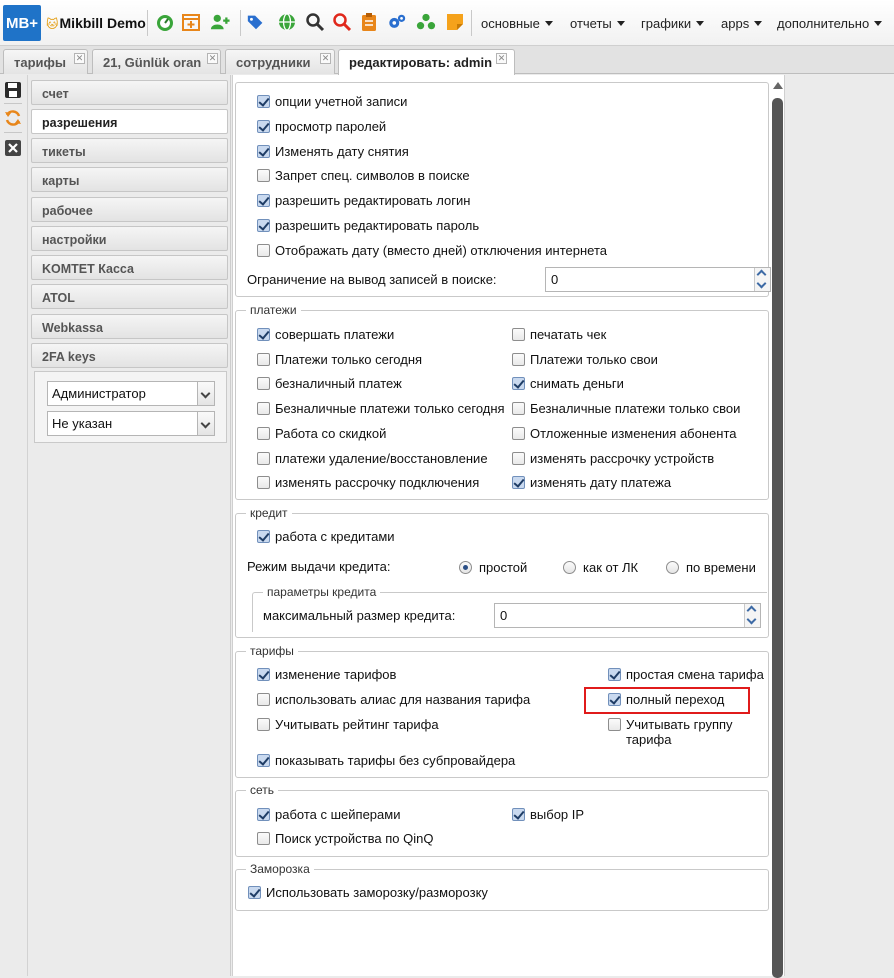 Image resolution: width=894 pixels, height=978 pixels. Describe the element at coordinates (256, 22) in the screenshot. I see `tags-icon` at that location.